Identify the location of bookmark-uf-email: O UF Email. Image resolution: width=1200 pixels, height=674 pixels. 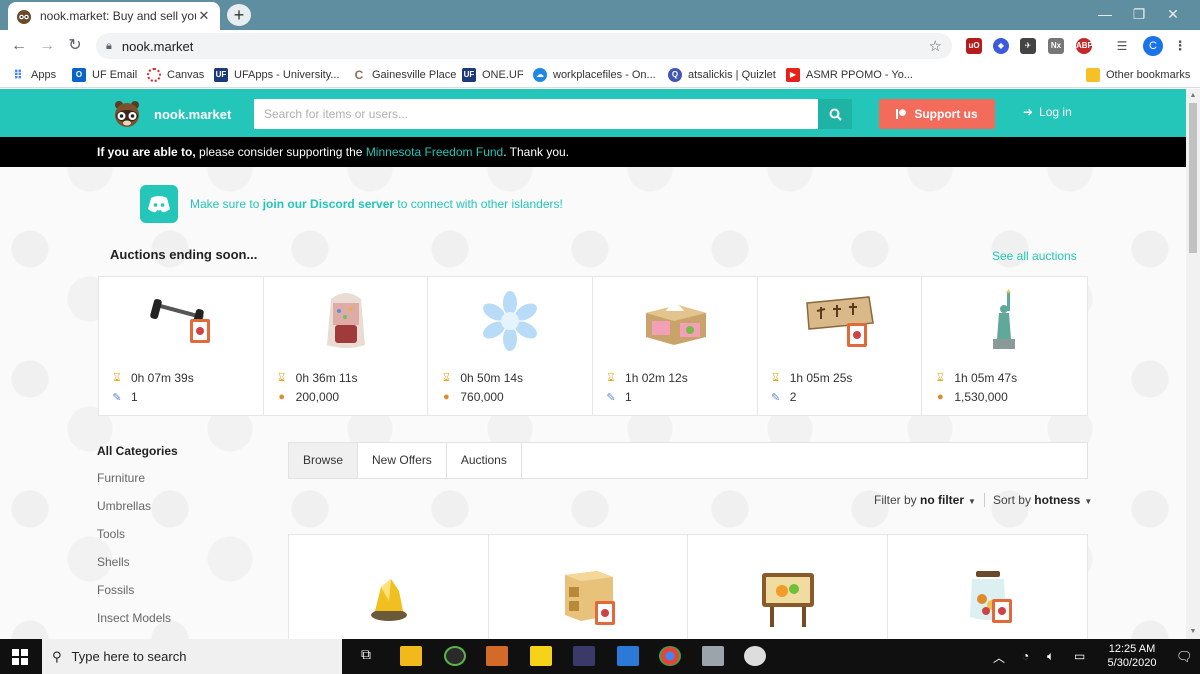
(104, 75).